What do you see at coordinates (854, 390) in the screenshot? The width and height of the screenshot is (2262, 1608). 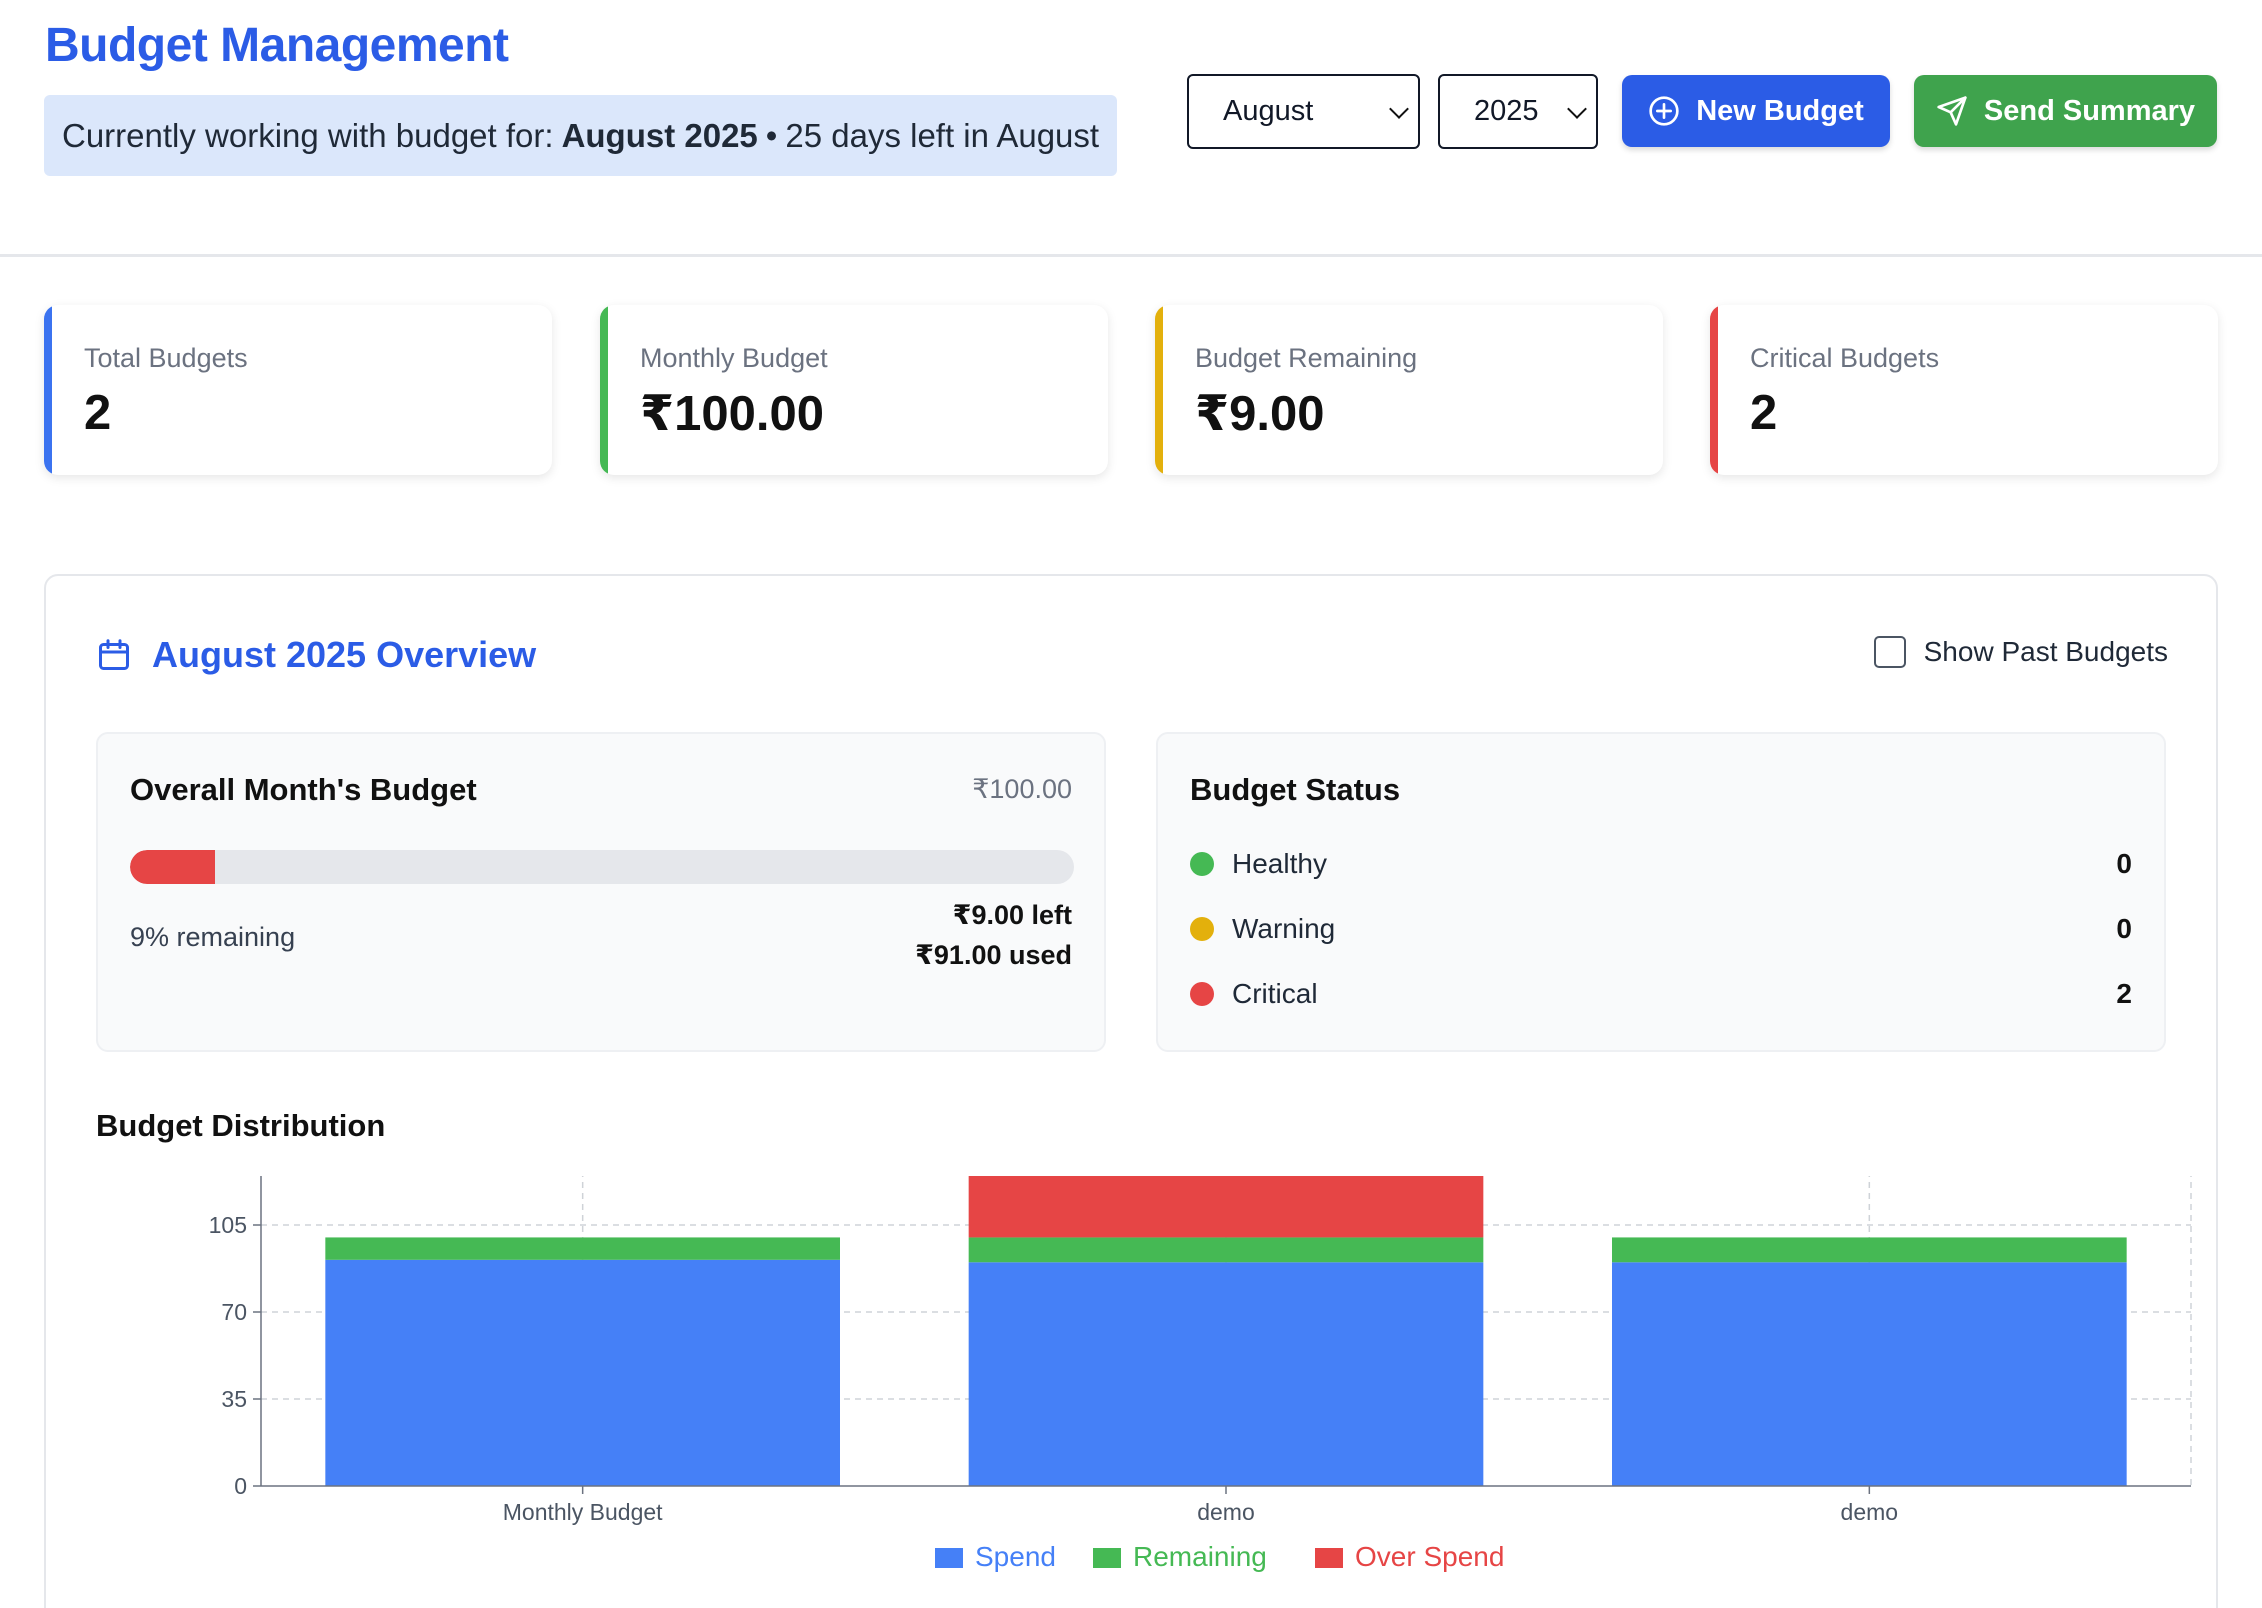 I see `stat-card-monthly-budget: Monthly Budget ₹100.00` at bounding box center [854, 390].